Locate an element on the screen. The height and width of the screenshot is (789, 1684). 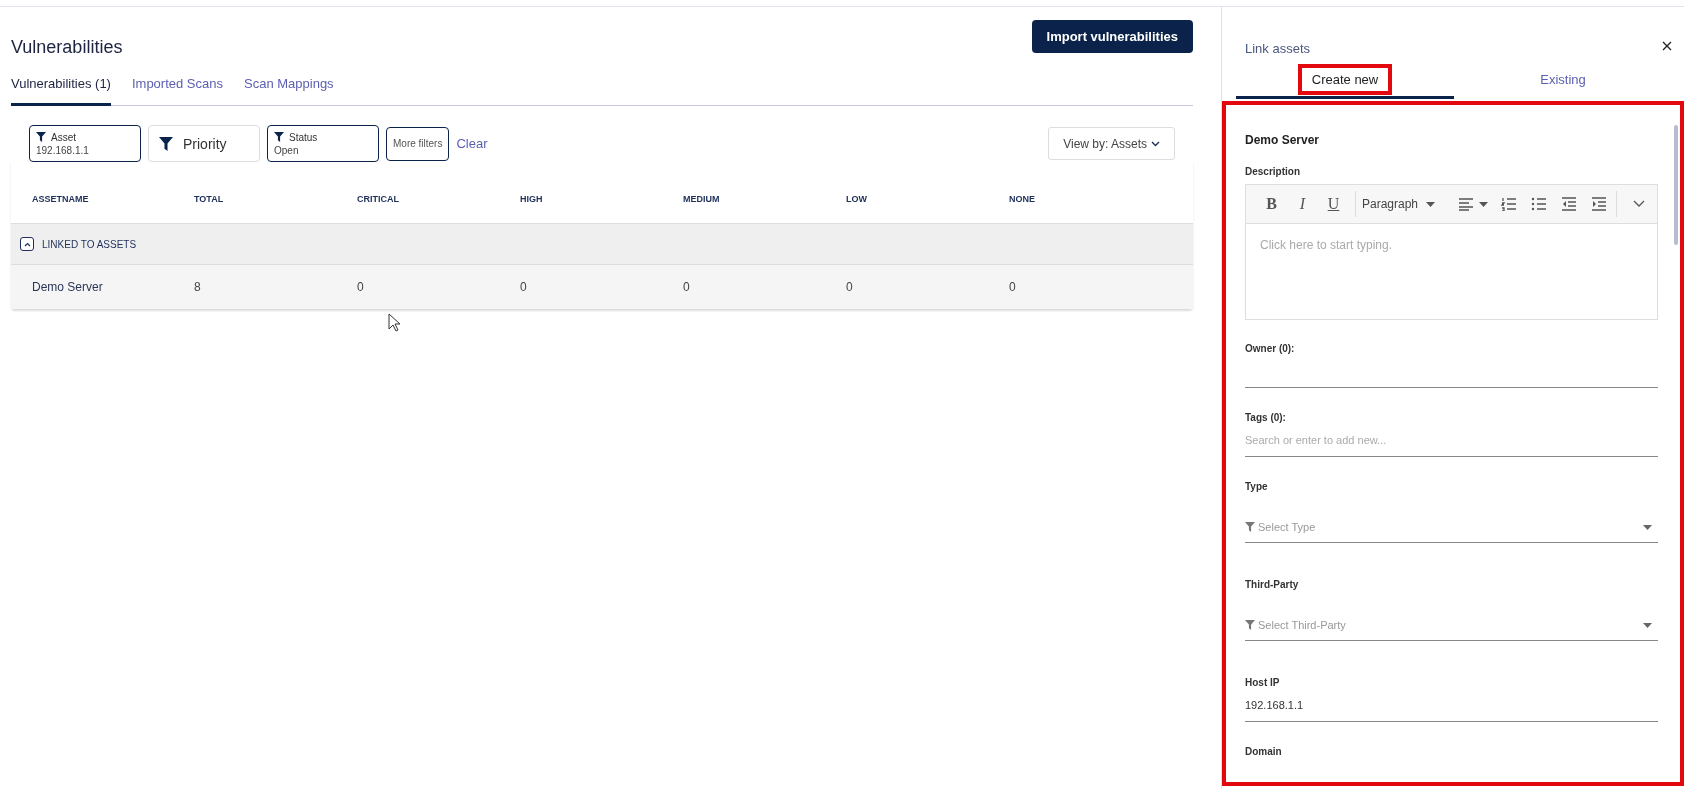
tab: Imported Scans is located at coordinates (177, 88).